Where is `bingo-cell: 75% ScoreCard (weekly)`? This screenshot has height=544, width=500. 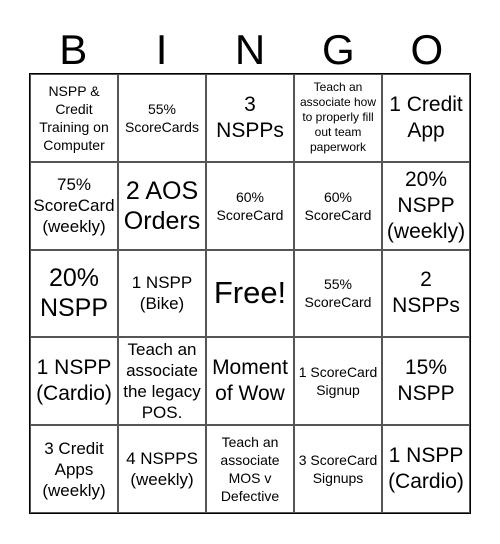
bingo-cell: 75% ScoreCard (weekly) is located at coordinates (74, 205).